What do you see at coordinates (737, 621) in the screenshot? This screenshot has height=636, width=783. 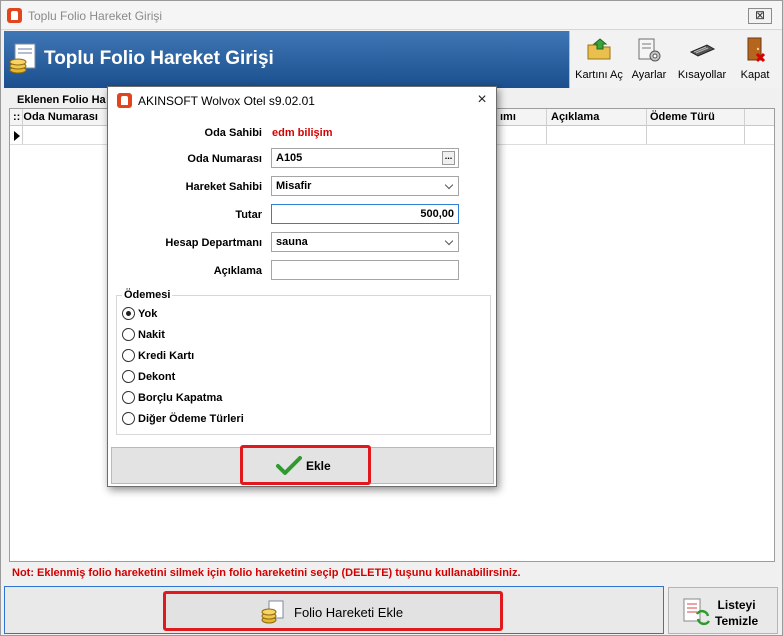 I see `clear-list-label-line2: Temizle` at bounding box center [737, 621].